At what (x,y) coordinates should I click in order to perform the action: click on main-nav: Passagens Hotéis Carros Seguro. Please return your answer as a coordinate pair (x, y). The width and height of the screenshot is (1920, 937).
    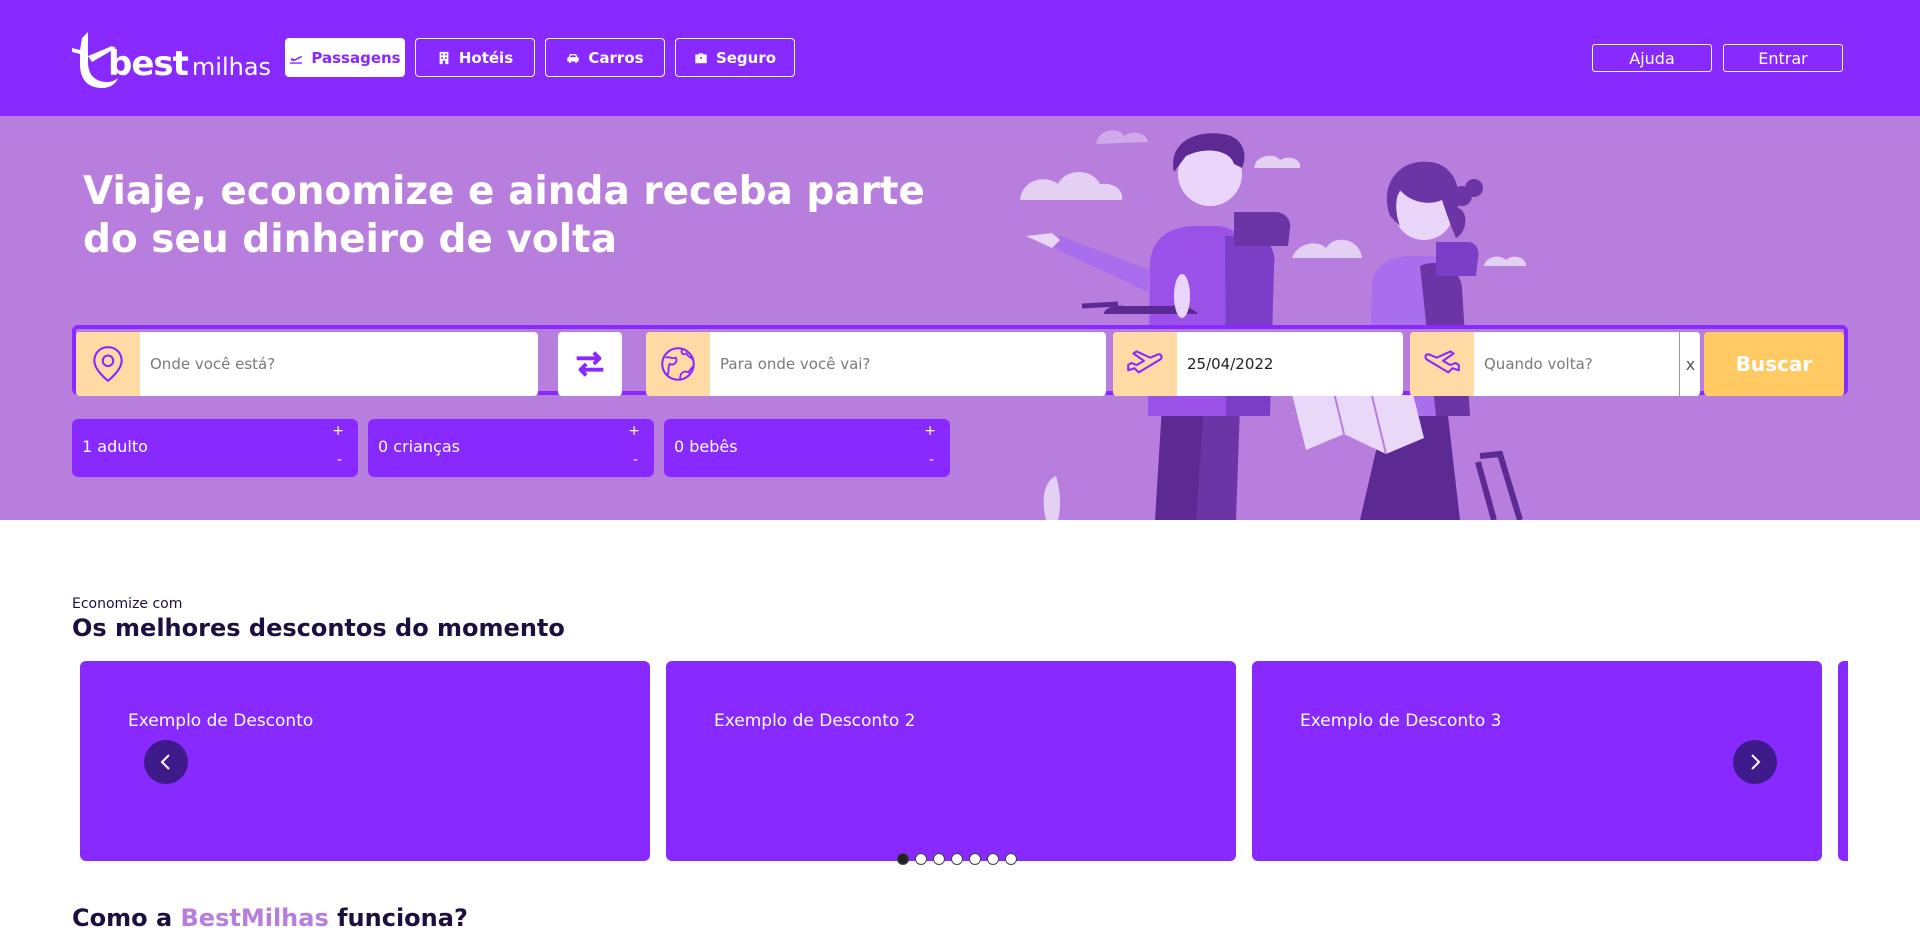
    Looking at the image, I should click on (540, 57).